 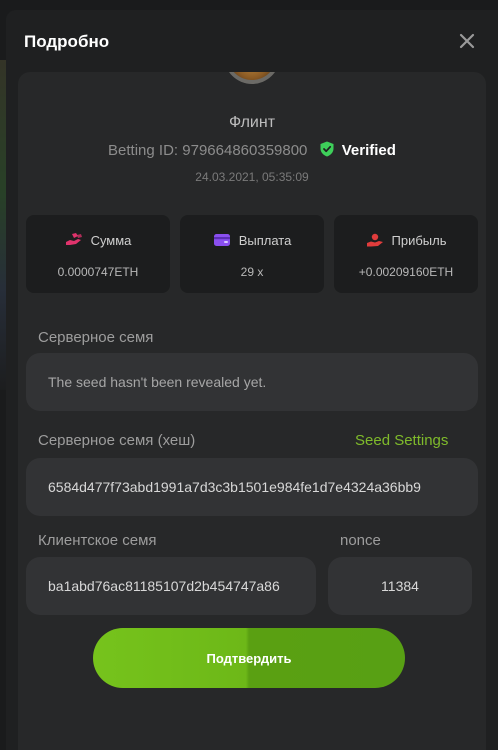 I want to click on server-seed-hash-label: Серверное семя (хеш), so click(x=117, y=440).